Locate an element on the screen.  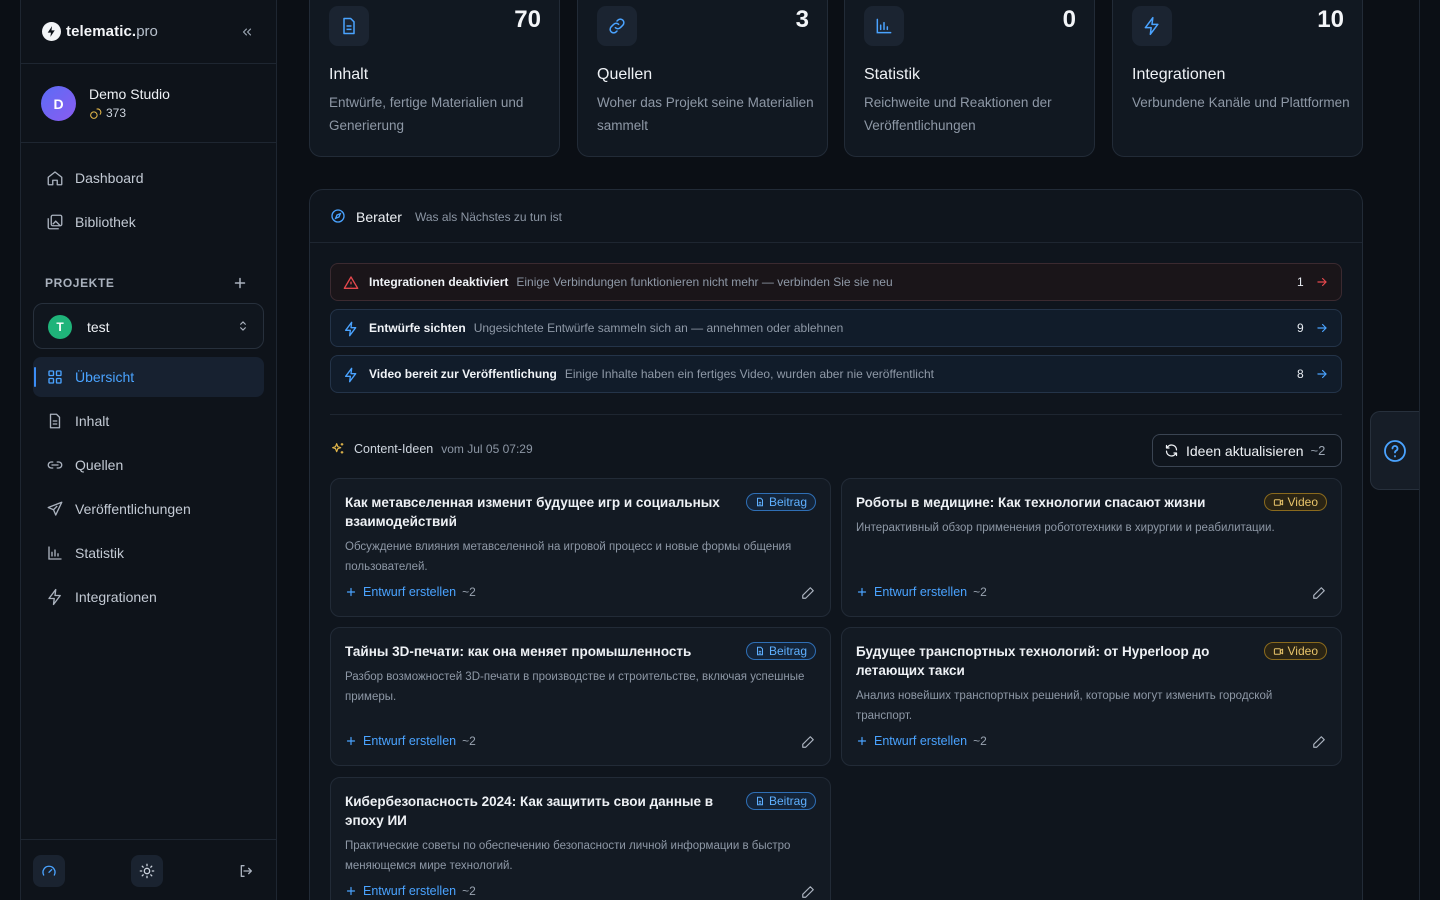
content-ideas-title: Content-Ideen is located at coordinates (394, 449).